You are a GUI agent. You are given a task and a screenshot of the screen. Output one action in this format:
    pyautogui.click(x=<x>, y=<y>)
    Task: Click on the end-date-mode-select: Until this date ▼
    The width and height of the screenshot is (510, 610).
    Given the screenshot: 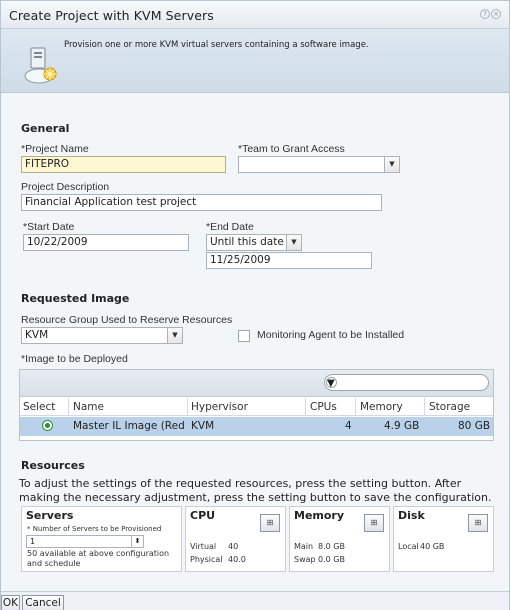 What is the action you would take?
    pyautogui.click(x=254, y=242)
    